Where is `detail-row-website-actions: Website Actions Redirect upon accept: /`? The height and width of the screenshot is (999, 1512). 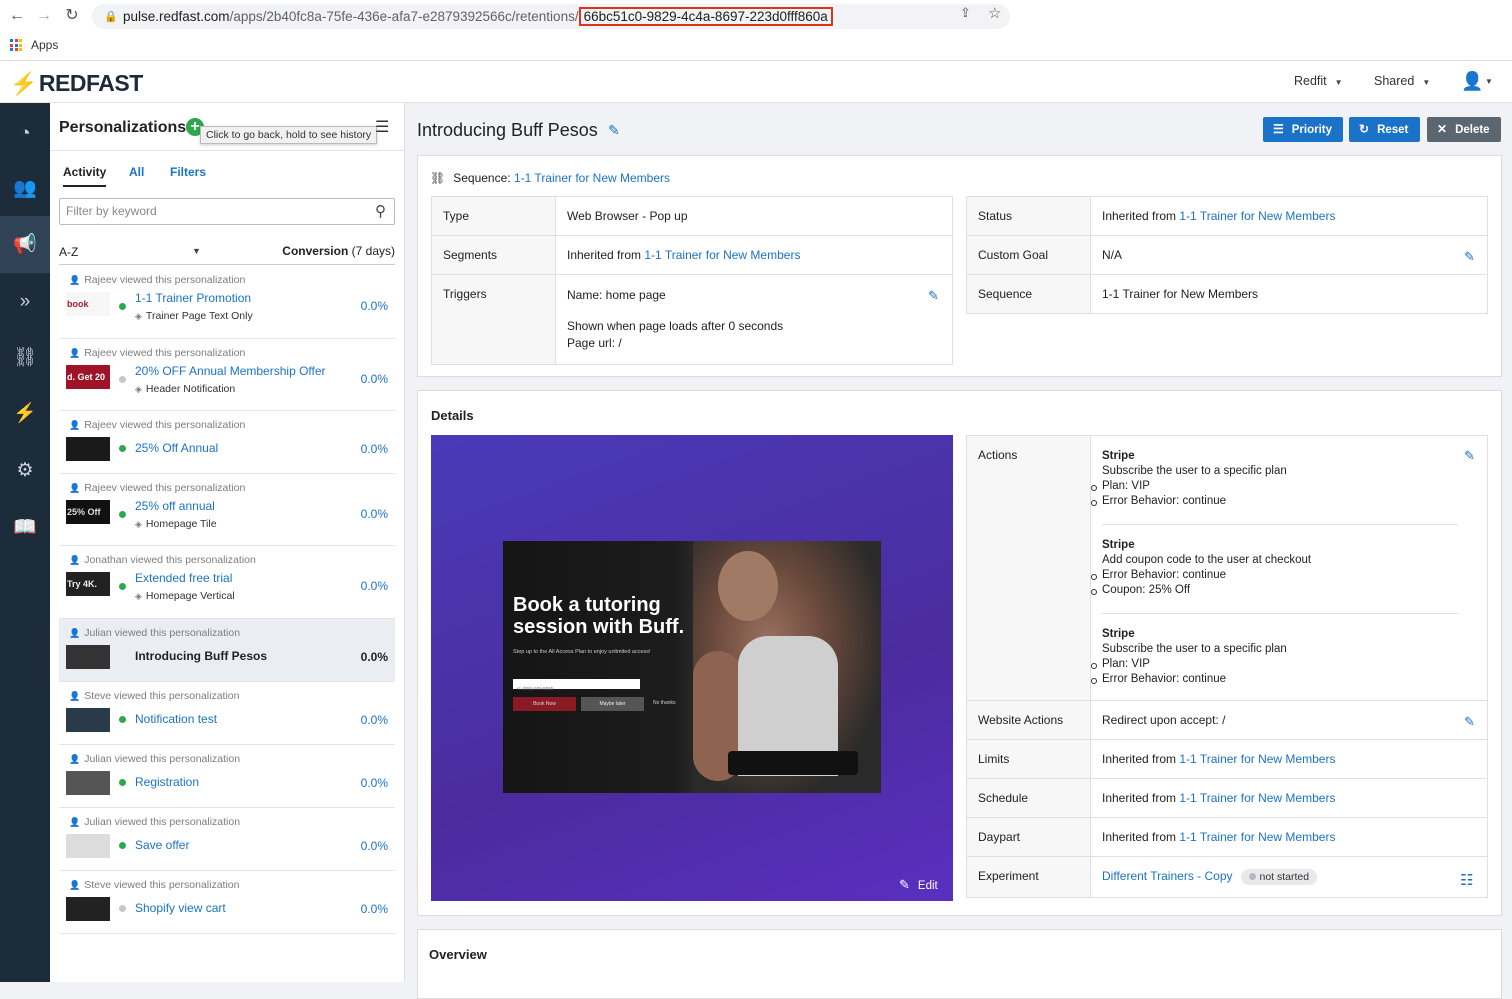
detail-row-website-actions: Website Actions Redirect upon accept: / is located at coordinates (1227, 720).